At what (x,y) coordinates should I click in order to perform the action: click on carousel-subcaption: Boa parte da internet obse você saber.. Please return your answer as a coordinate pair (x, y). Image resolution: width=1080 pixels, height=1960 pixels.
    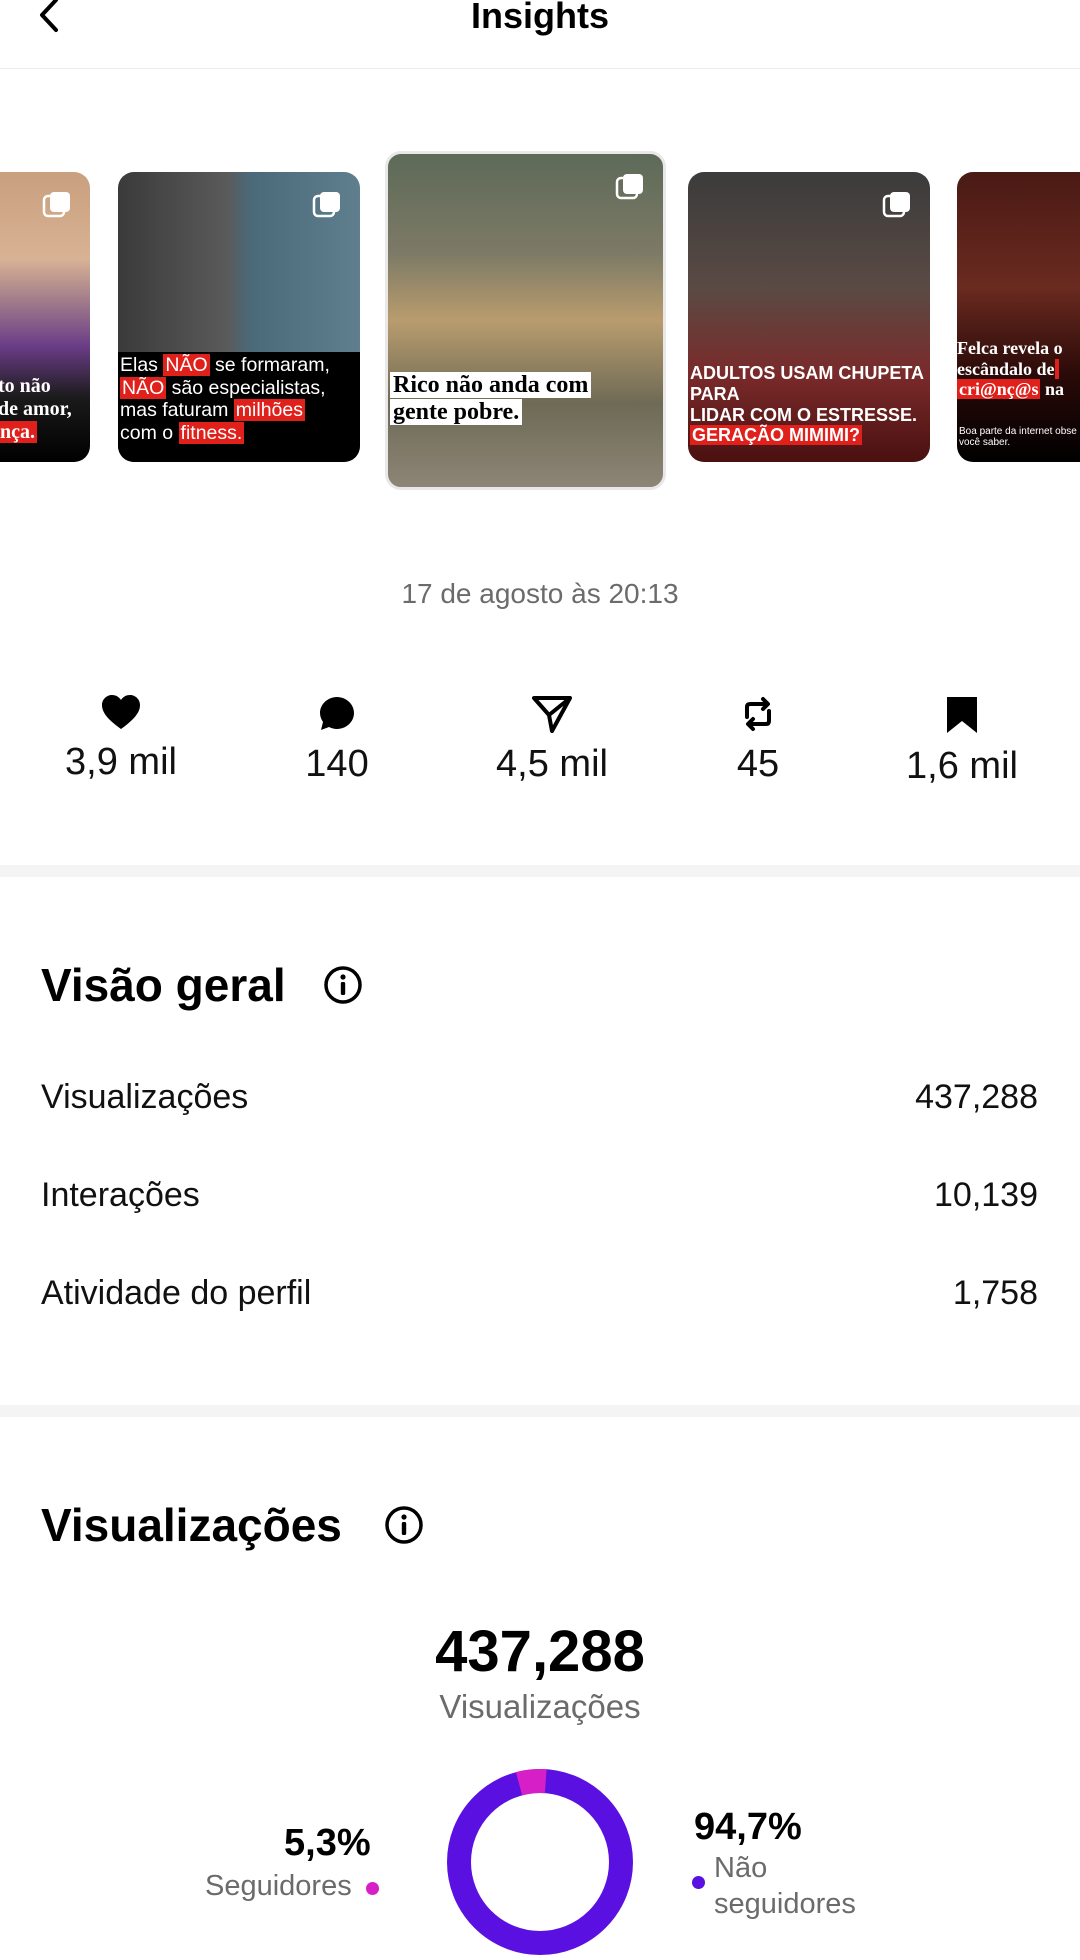
    Looking at the image, I should click on (1018, 437).